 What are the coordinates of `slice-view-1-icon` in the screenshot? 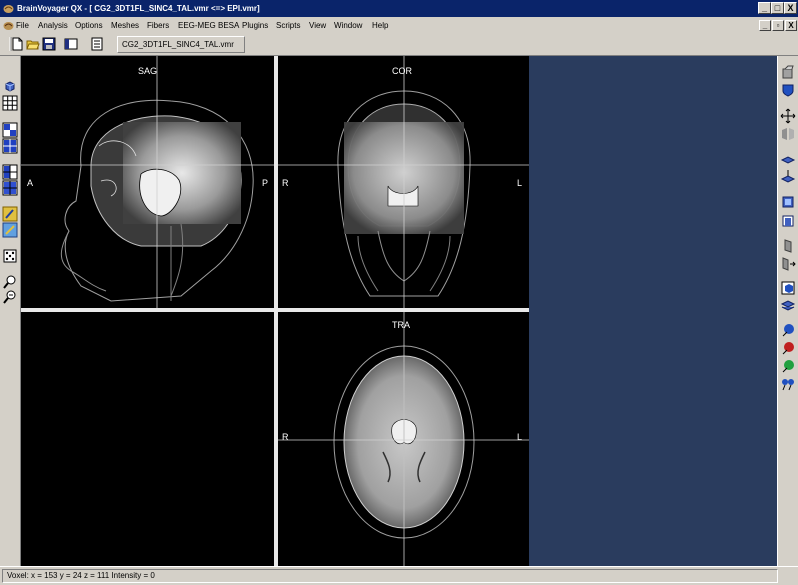 It's located at (10, 130).